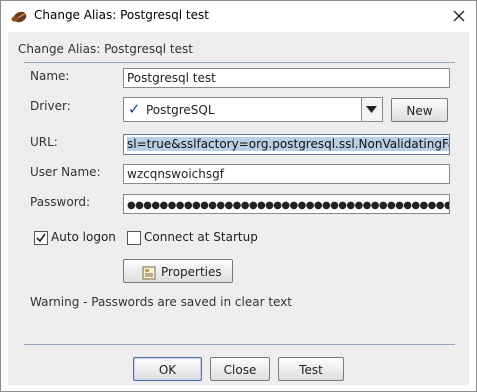 This screenshot has height=392, width=477. What do you see at coordinates (105, 49) in the screenshot?
I see `dialog-header: Change Alias: Postgresql test` at bounding box center [105, 49].